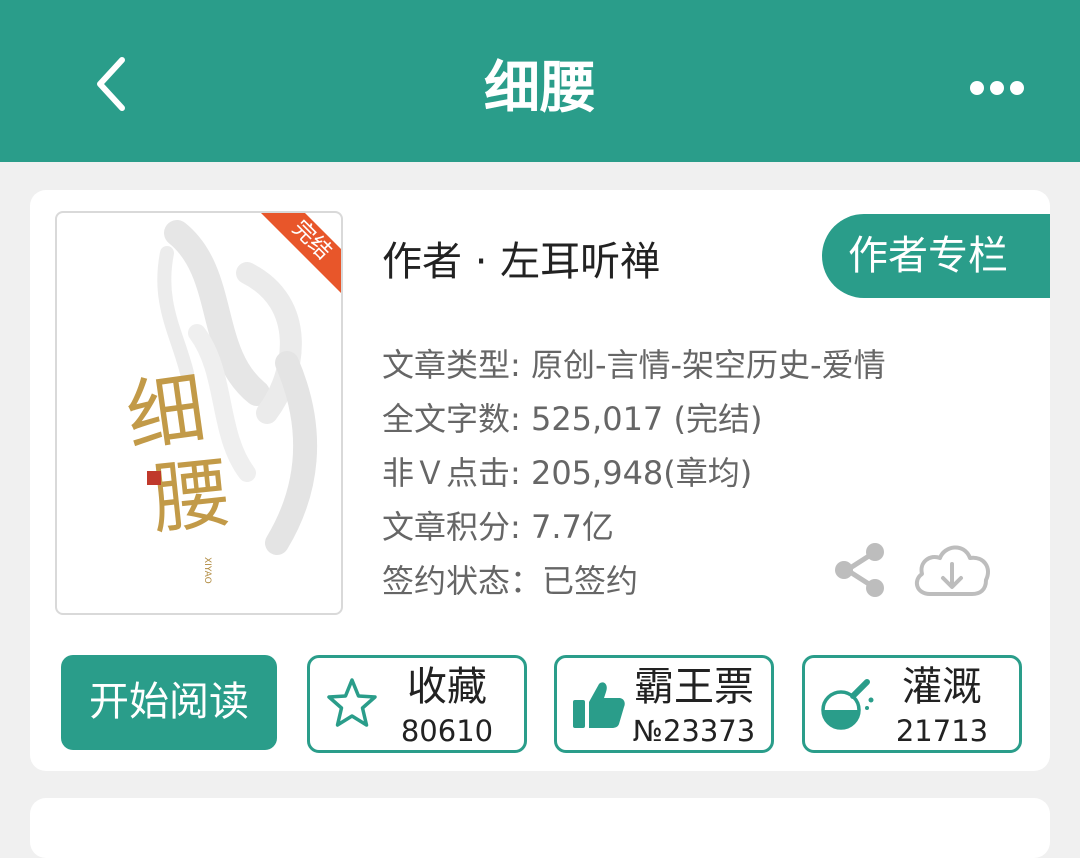  I want to click on share-button, so click(860, 570).